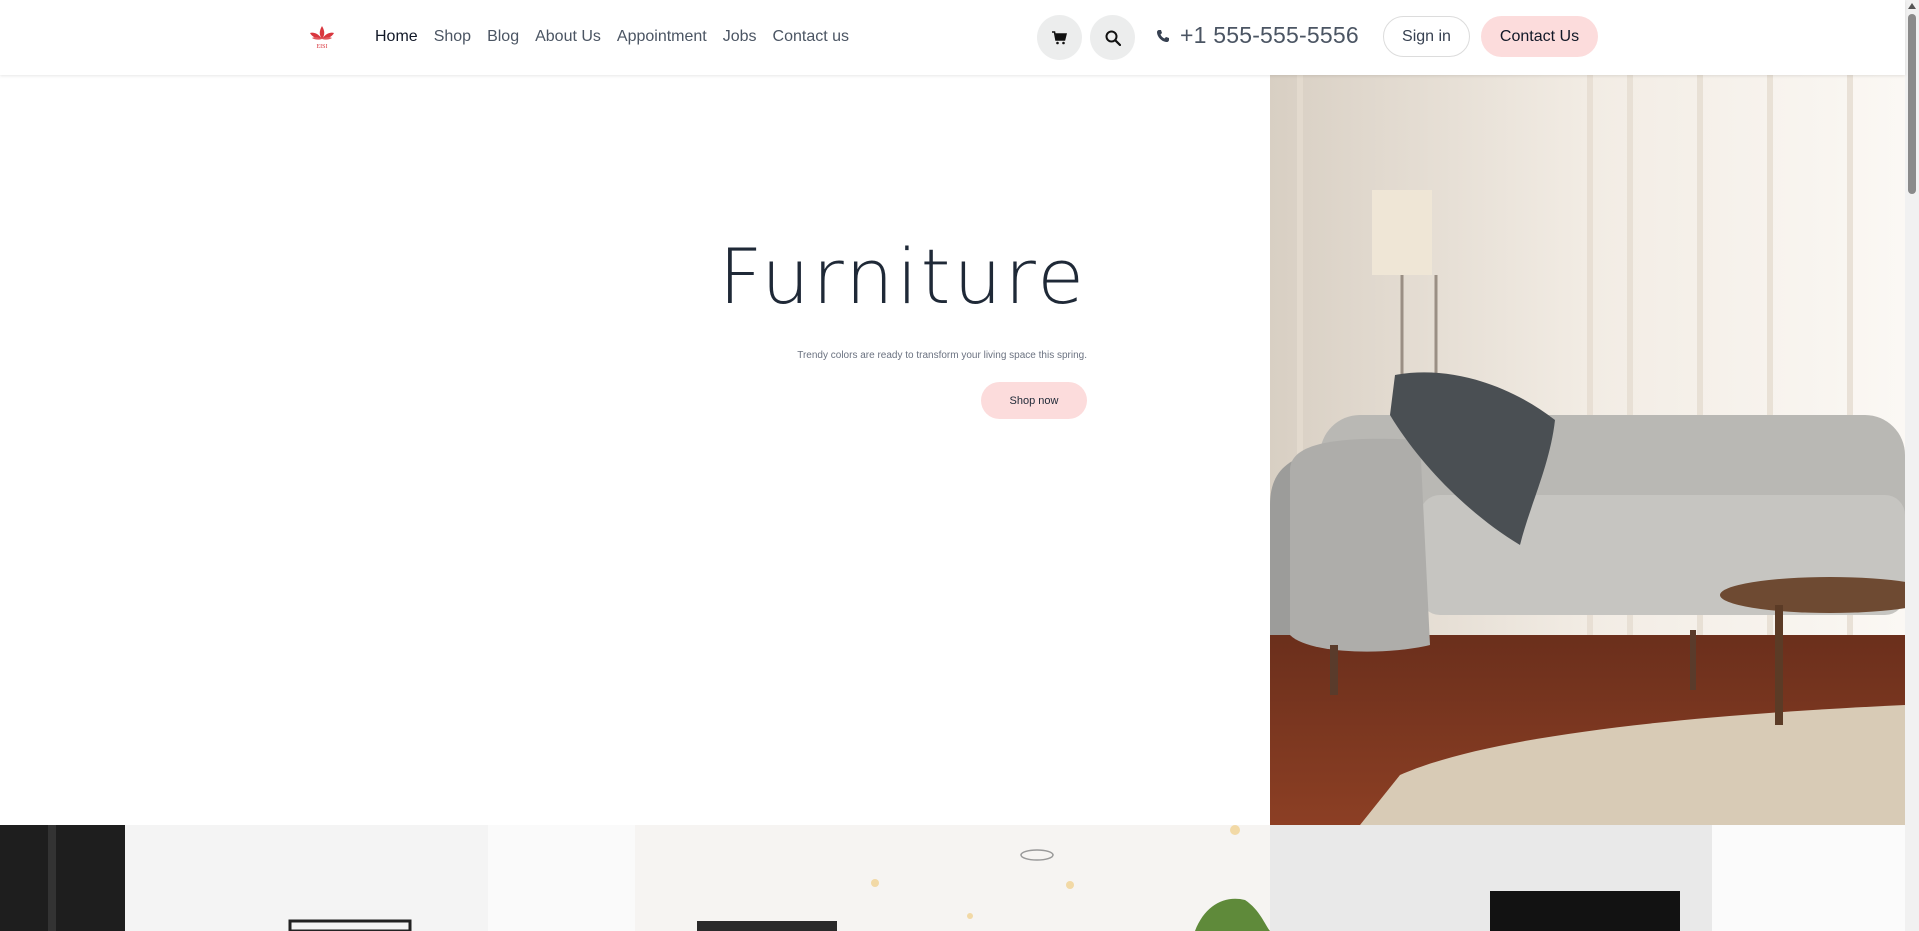 This screenshot has height=931, width=1919. What do you see at coordinates (1163, 35) in the screenshot?
I see `phone-icon` at bounding box center [1163, 35].